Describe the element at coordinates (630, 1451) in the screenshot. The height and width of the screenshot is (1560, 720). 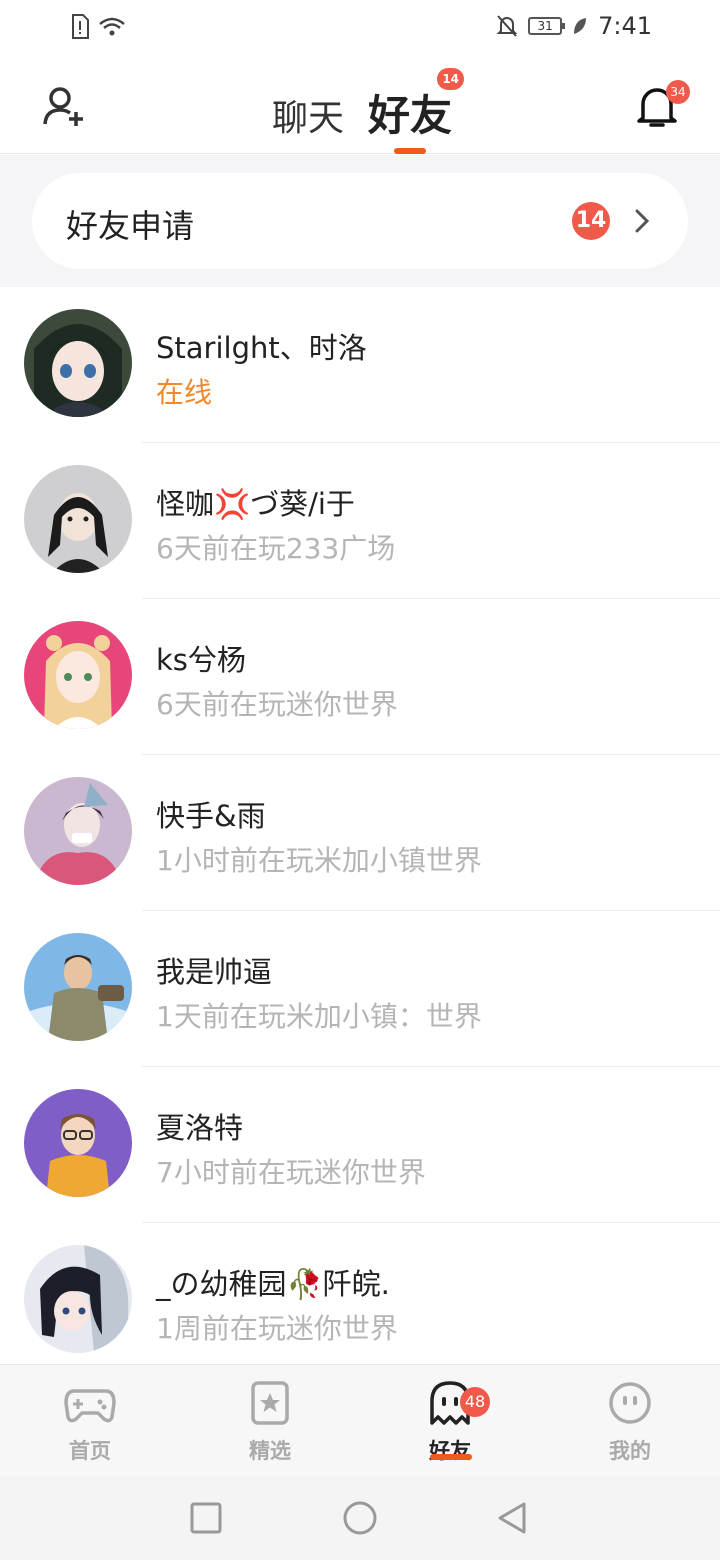
I see `nav-label: 我的` at that location.